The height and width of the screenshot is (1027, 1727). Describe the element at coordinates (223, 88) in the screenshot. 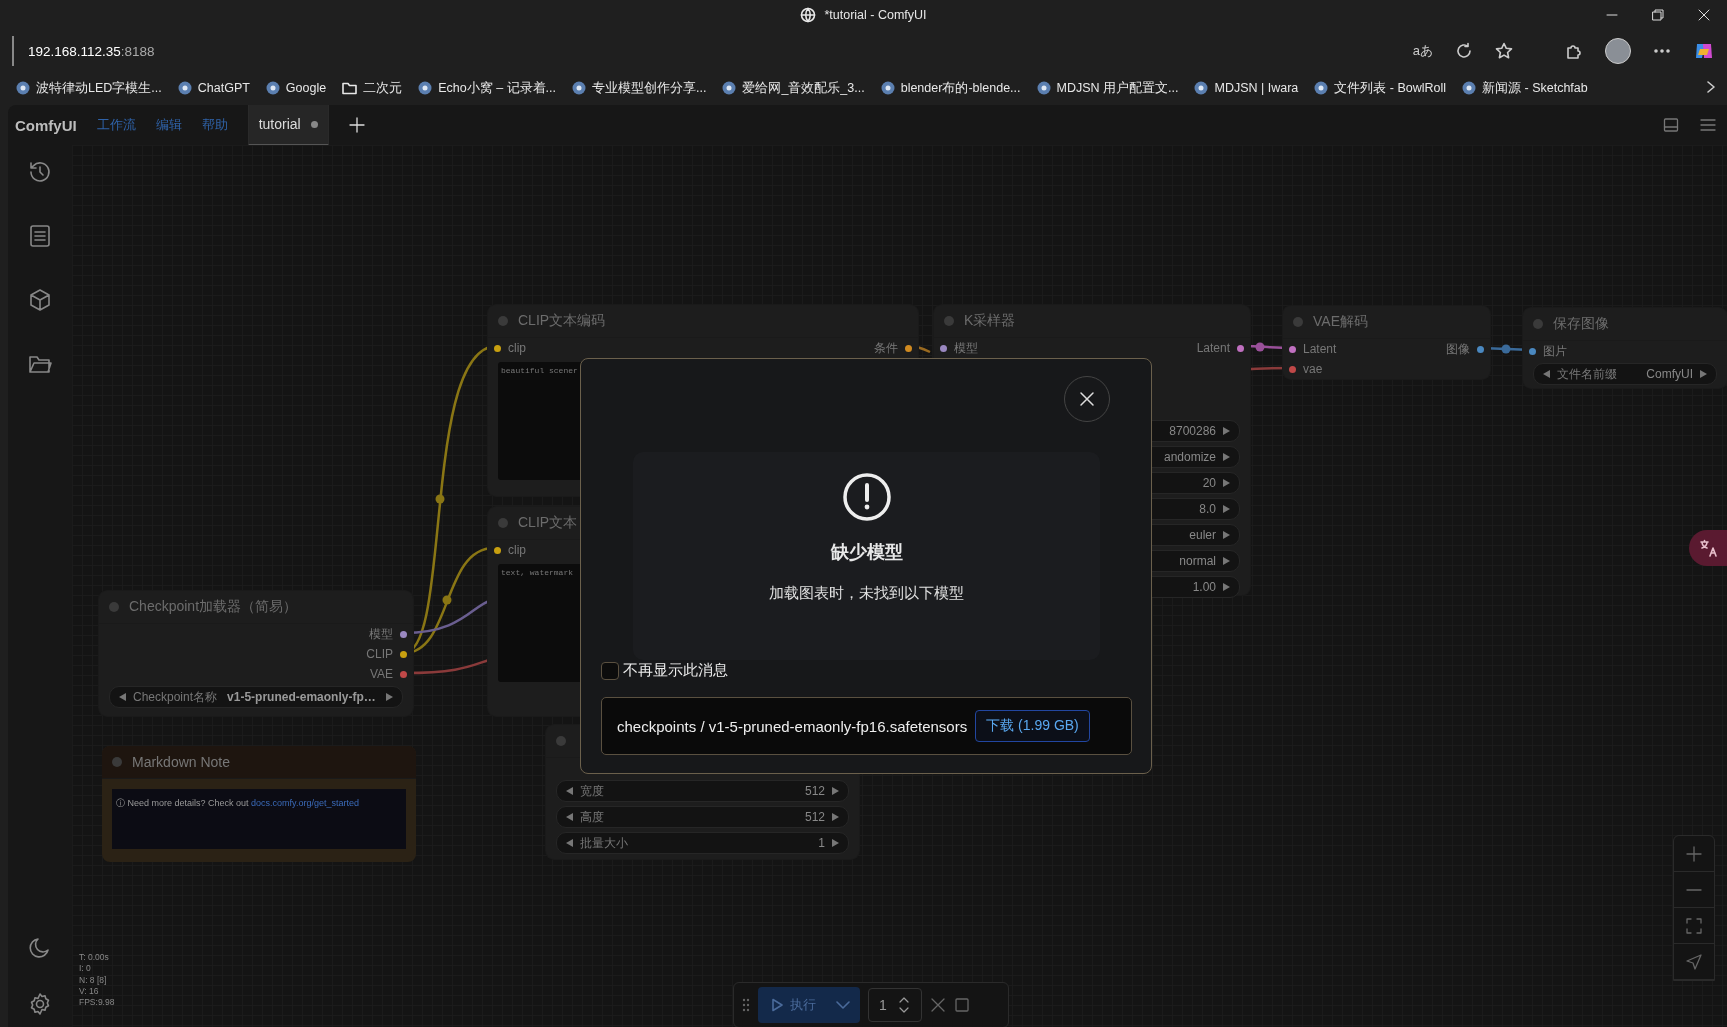

I see `bookmark-link: ChatGPT` at that location.